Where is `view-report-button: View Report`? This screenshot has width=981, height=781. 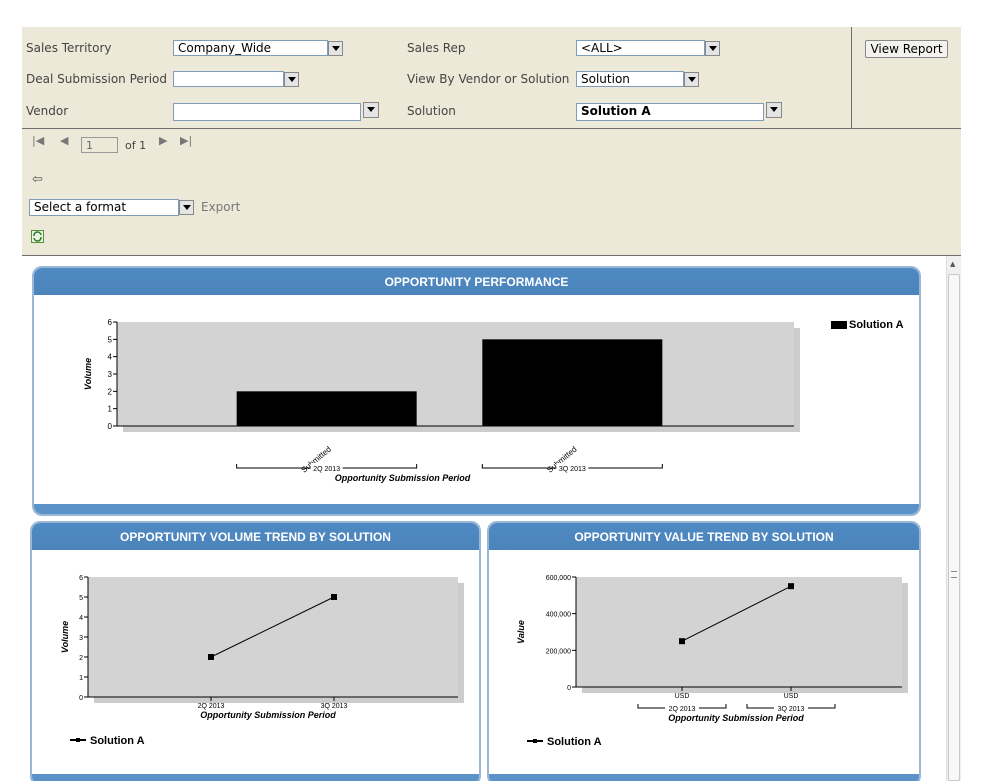 view-report-button: View Report is located at coordinates (906, 49).